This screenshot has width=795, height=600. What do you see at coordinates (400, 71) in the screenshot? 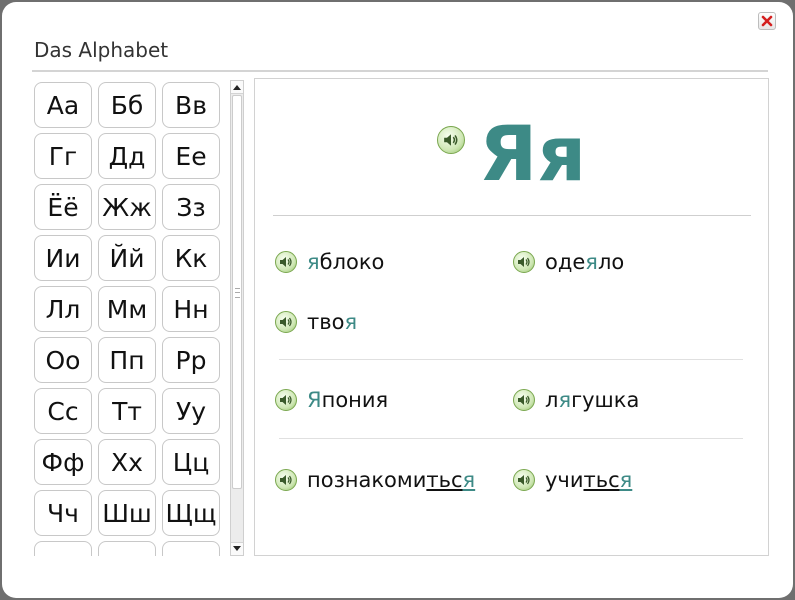
I see `title-divider` at bounding box center [400, 71].